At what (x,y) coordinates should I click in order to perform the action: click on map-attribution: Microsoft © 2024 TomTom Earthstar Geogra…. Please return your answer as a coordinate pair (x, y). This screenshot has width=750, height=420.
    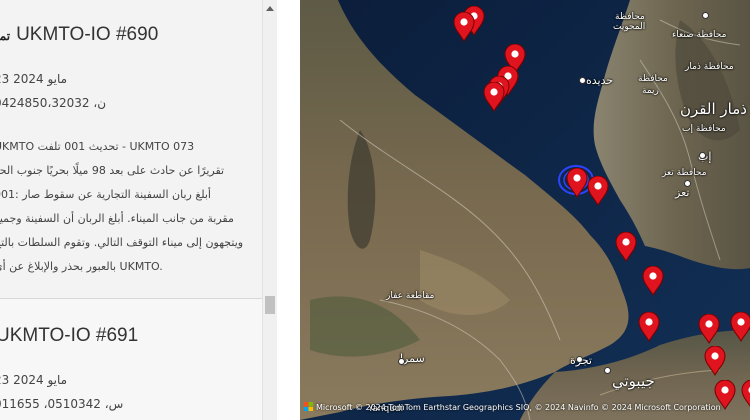
    Looking at the image, I should click on (512, 409).